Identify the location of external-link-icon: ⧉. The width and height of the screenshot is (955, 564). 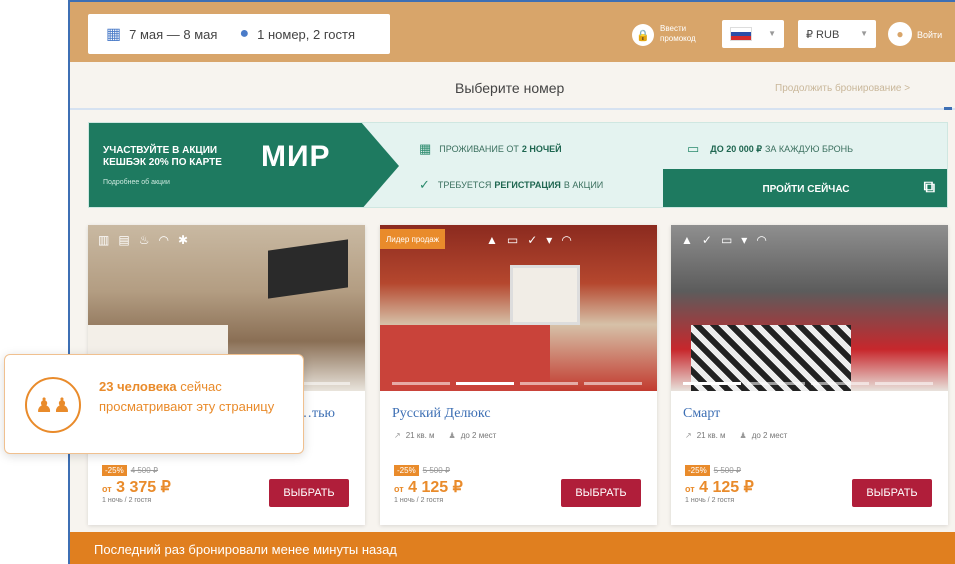
(929, 187).